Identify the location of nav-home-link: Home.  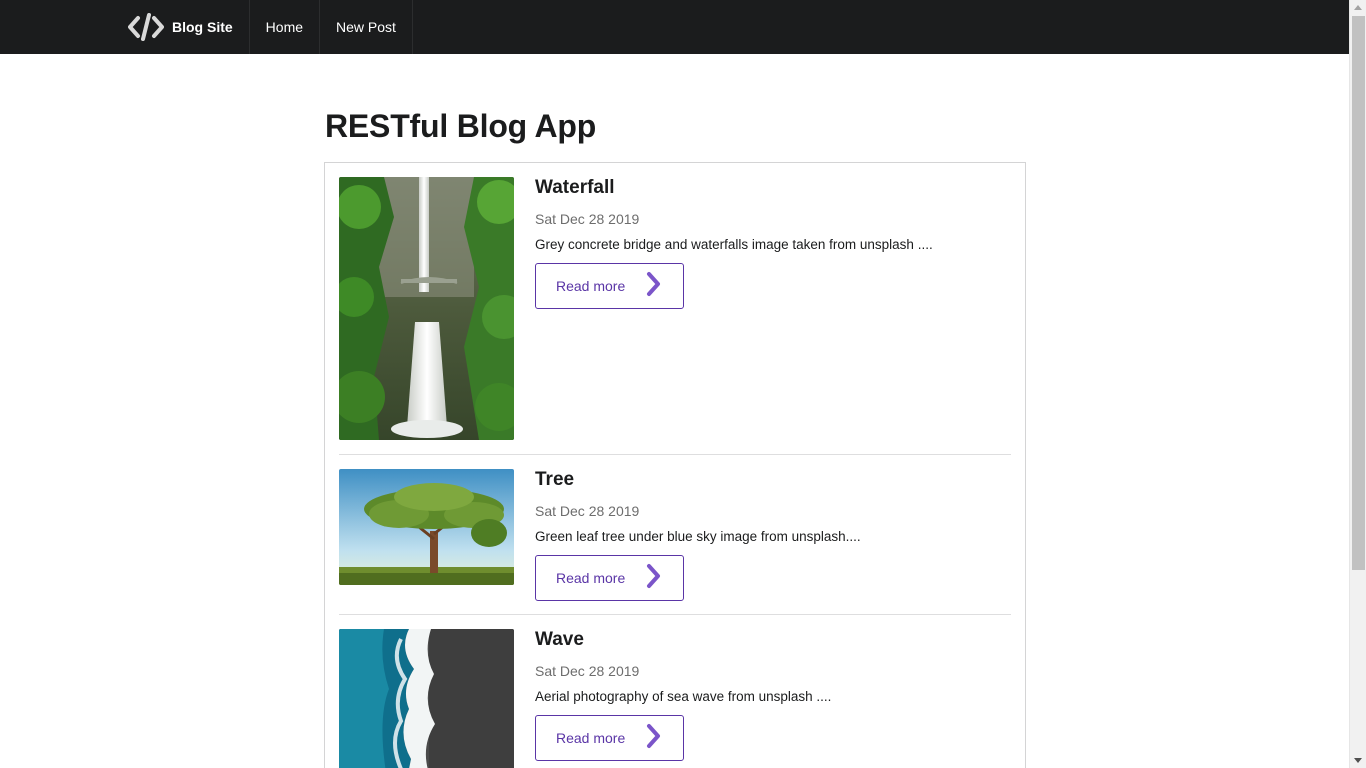
(285, 27).